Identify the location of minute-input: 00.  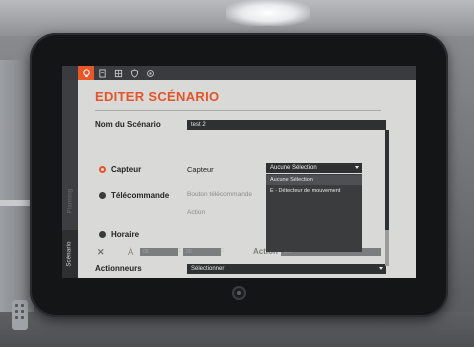
(202, 252).